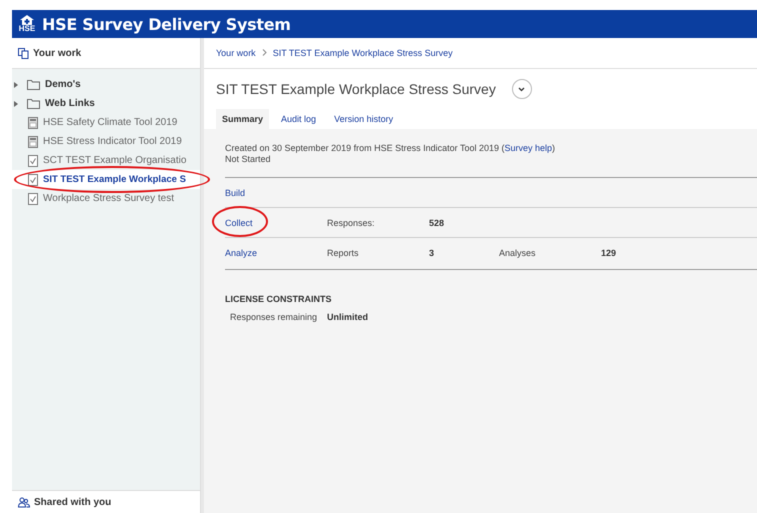  What do you see at coordinates (243, 119) in the screenshot?
I see `tab: Summary` at bounding box center [243, 119].